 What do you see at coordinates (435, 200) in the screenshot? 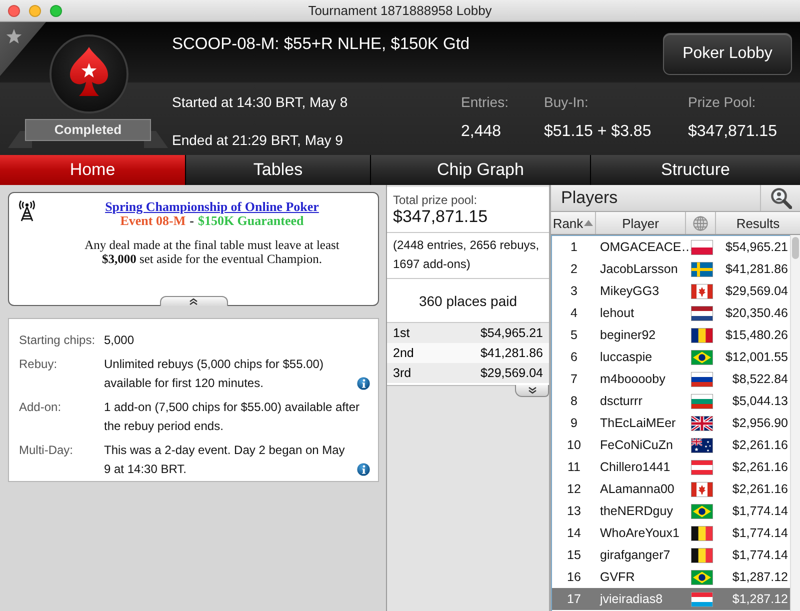
I see `prize-pool-label: Total prize pool:` at bounding box center [435, 200].